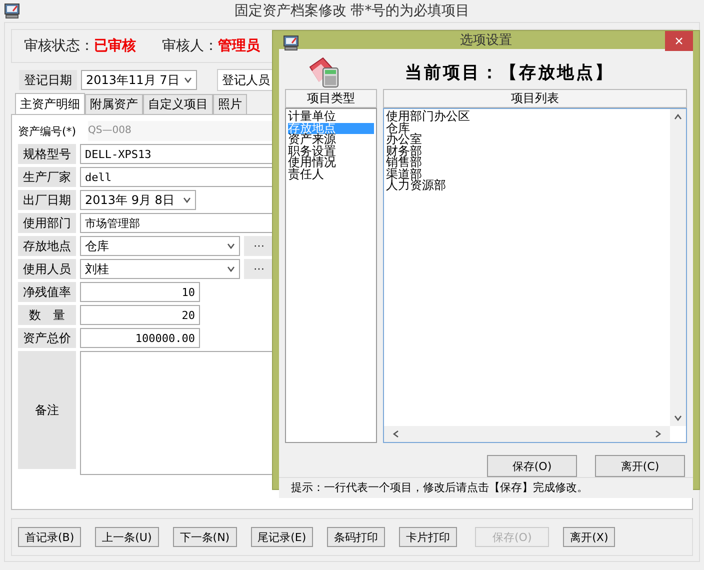  I want to click on column-header: 项目类型, so click(331, 98).